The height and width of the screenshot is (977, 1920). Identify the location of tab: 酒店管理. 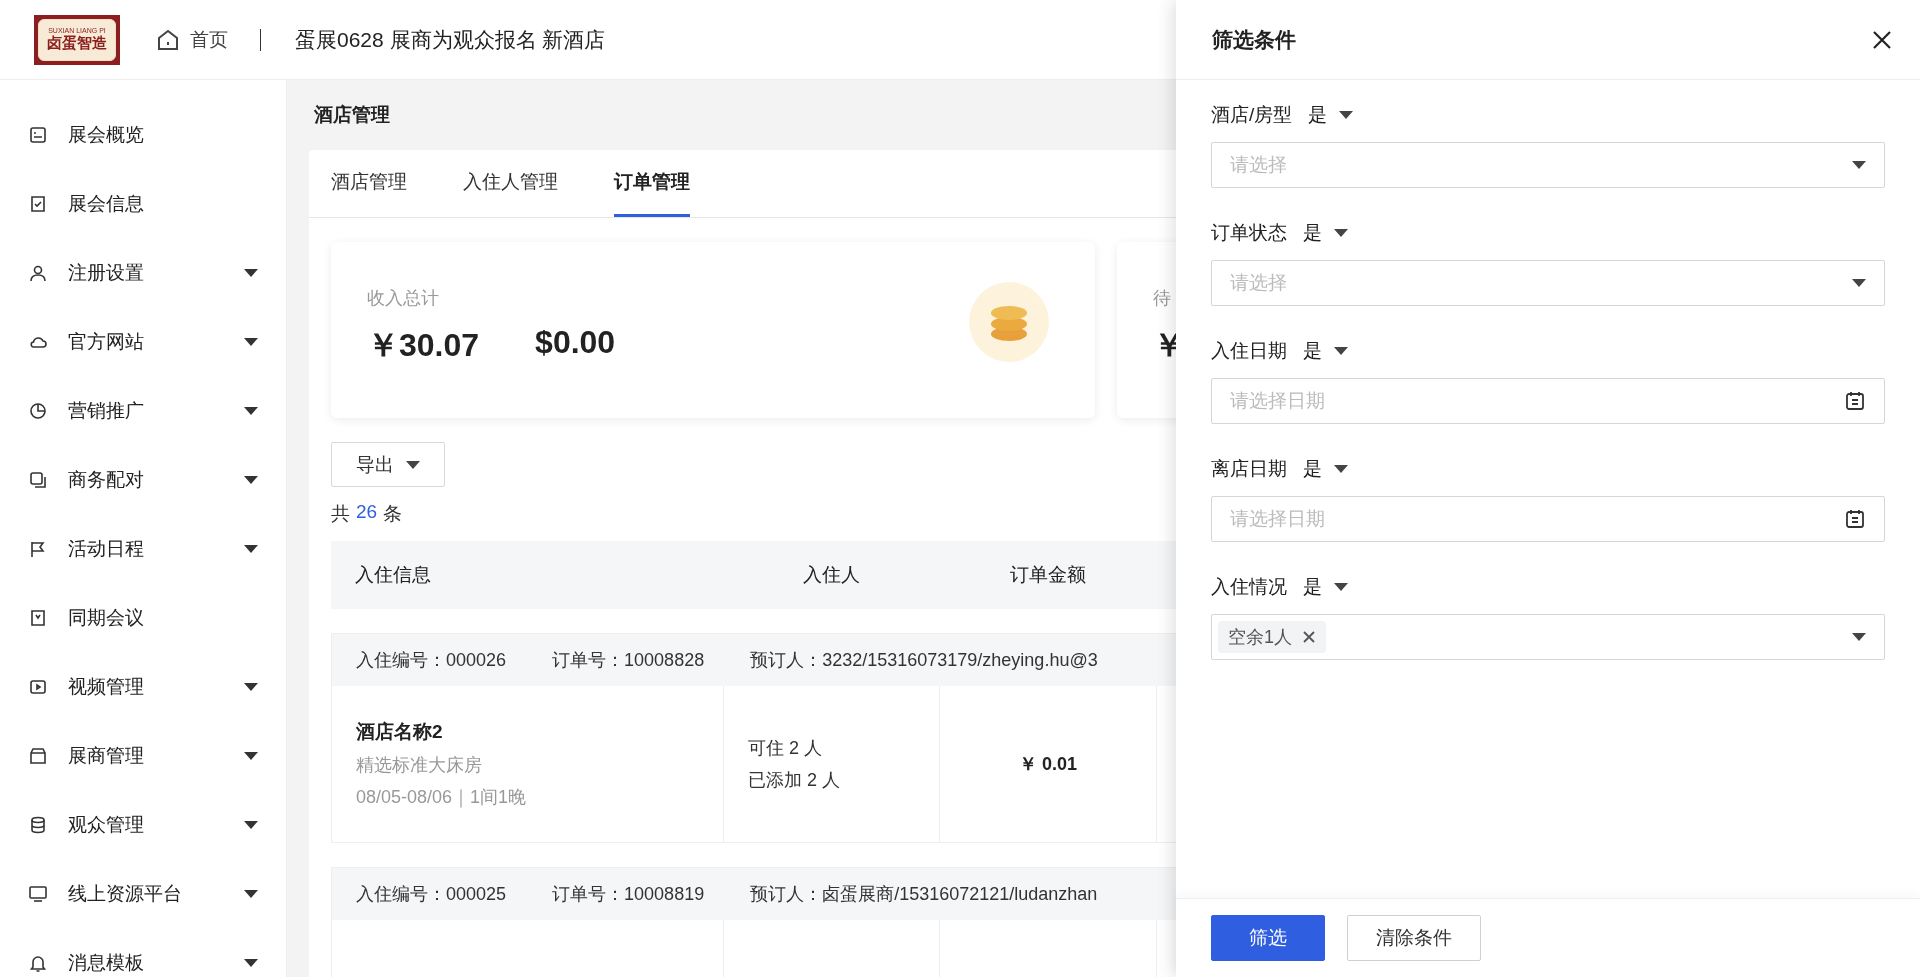
(369, 183).